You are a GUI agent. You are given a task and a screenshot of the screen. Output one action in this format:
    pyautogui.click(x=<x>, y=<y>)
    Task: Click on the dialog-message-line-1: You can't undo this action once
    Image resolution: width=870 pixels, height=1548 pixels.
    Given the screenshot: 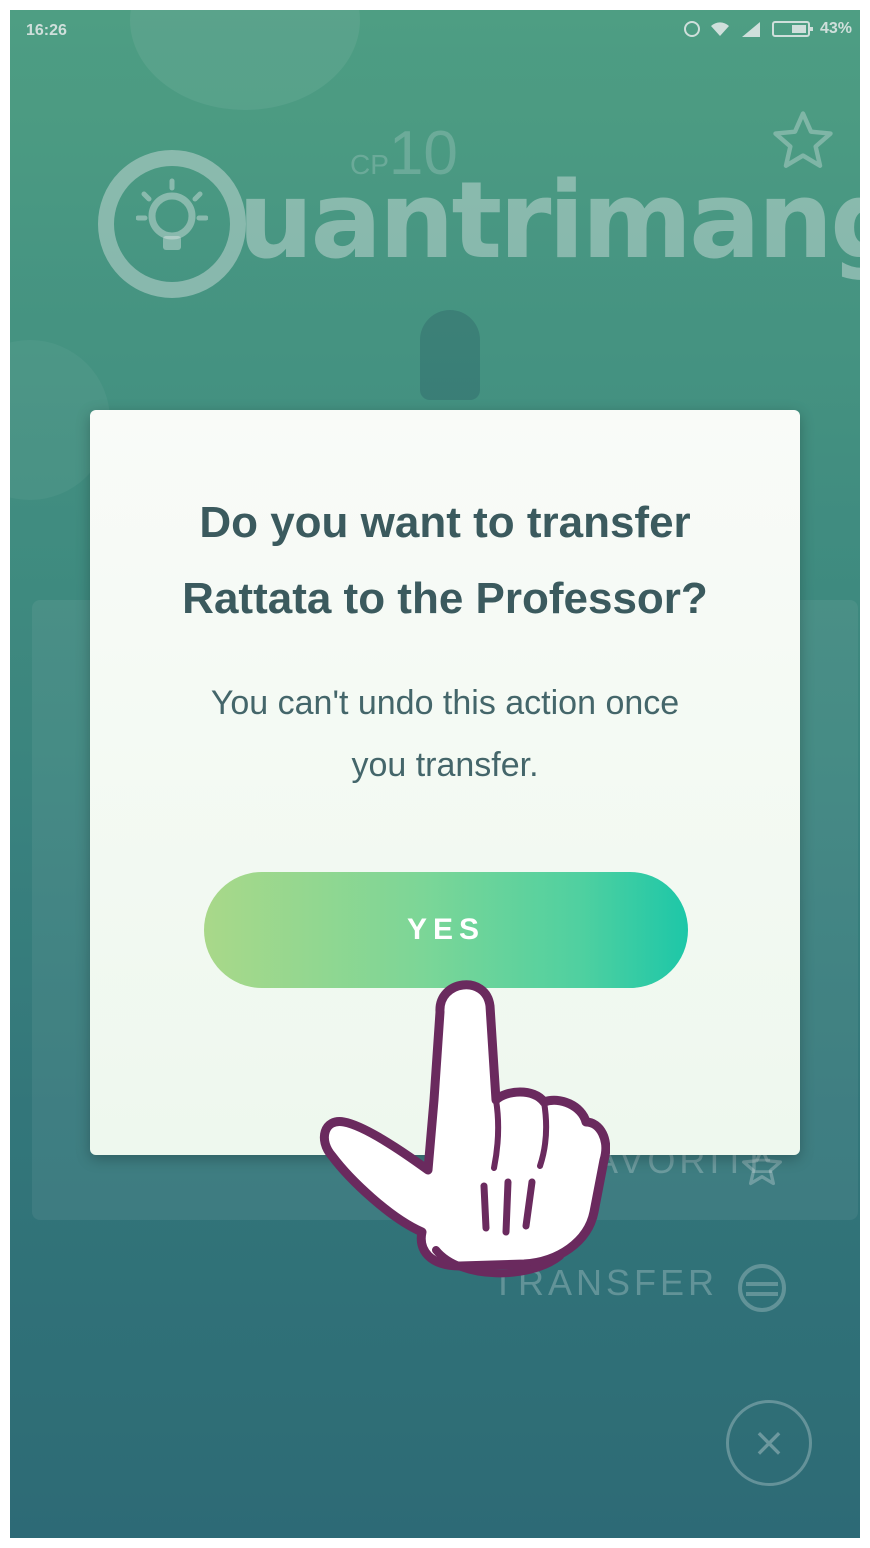 What is the action you would take?
    pyautogui.click(x=445, y=703)
    